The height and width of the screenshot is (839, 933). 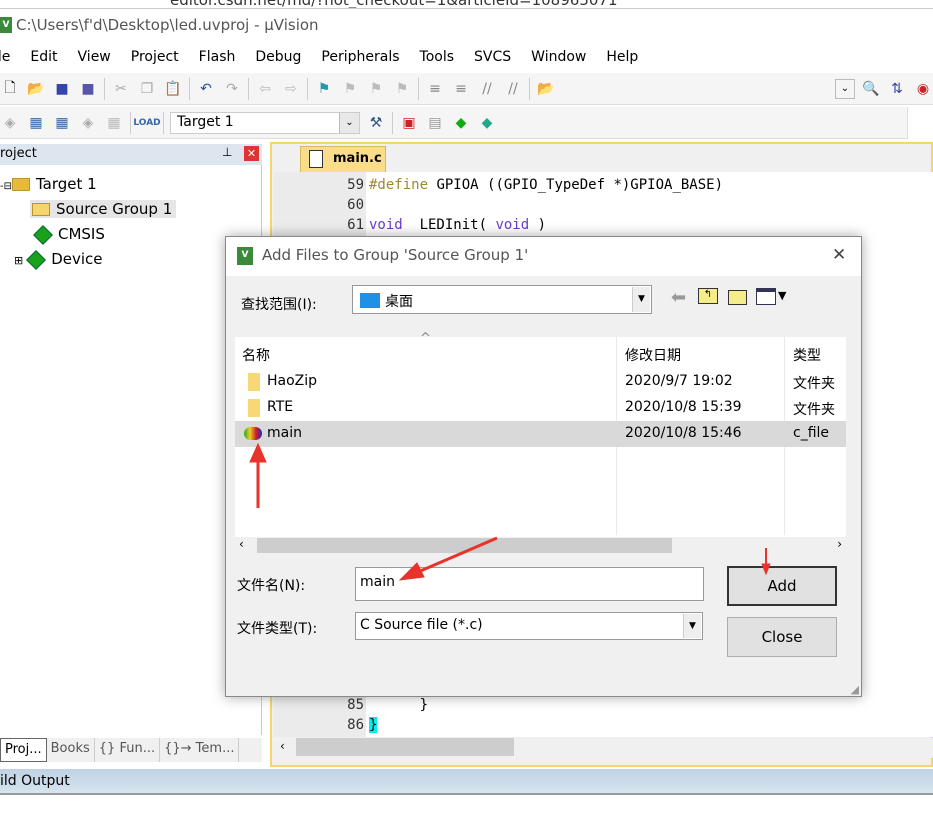 I want to click on annotation-arrow-filename, so click(x=457, y=555).